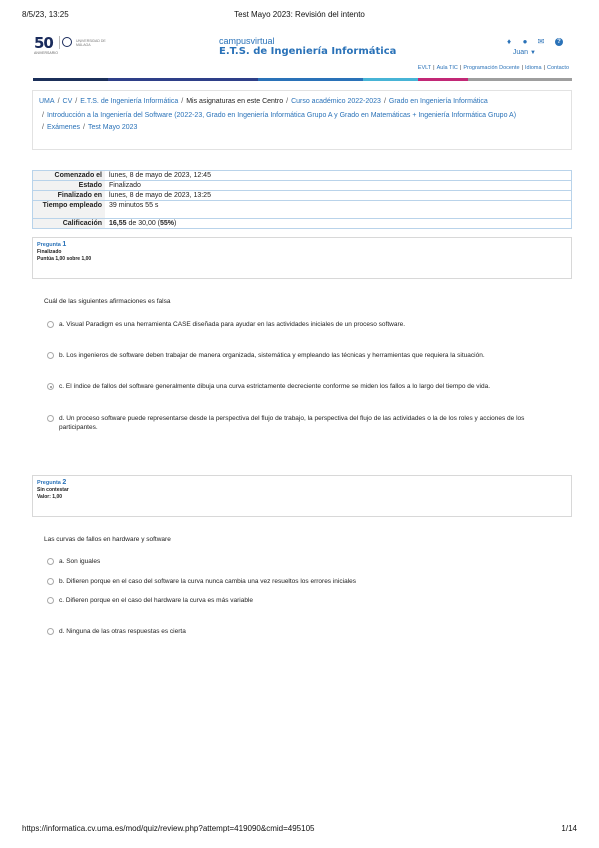 Image resolution: width=599 pixels, height=848 pixels. I want to click on question-2-info: Pregunta 2 Sin contestar Valor: 1,00, so click(302, 496).